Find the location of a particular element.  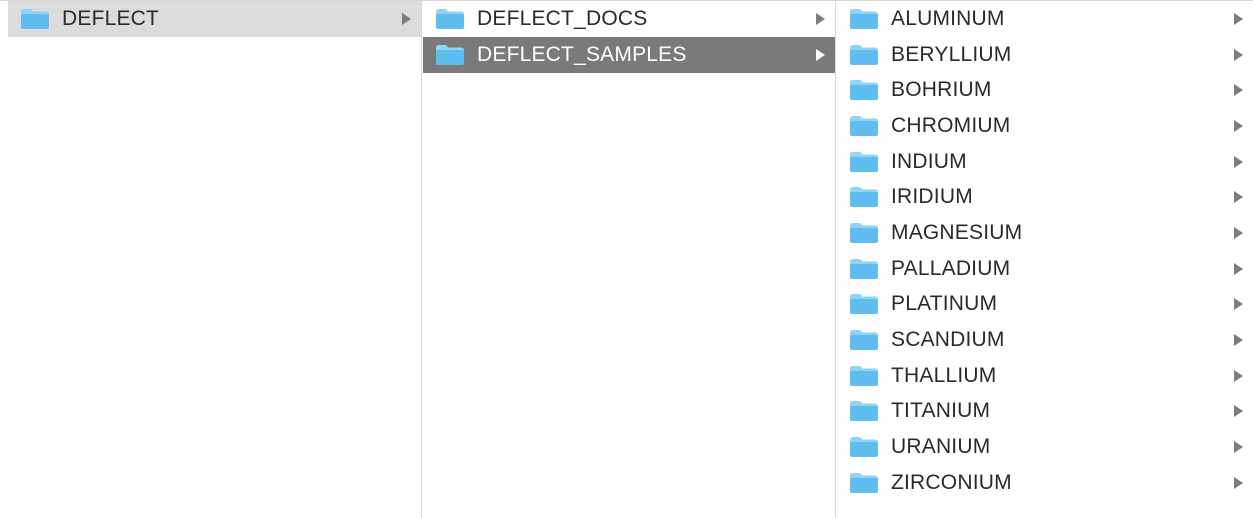

folder-item-label: CHROMIUM is located at coordinates (951, 125).